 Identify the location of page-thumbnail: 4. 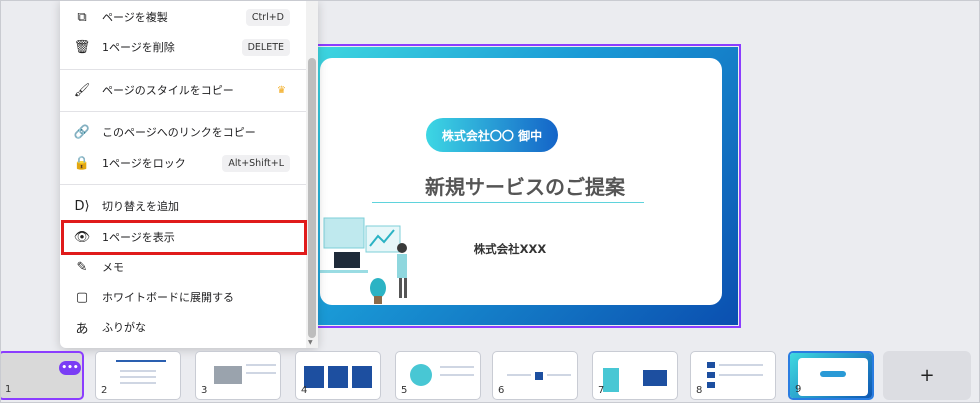
(338, 375).